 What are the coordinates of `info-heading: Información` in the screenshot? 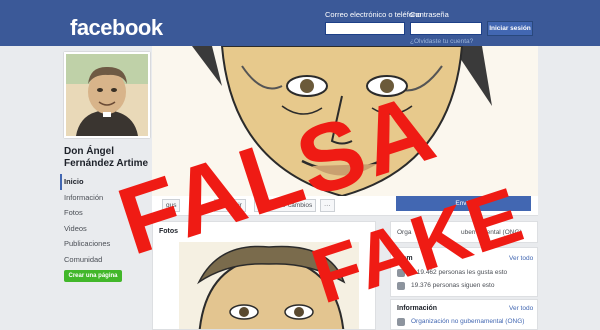 It's located at (417, 308).